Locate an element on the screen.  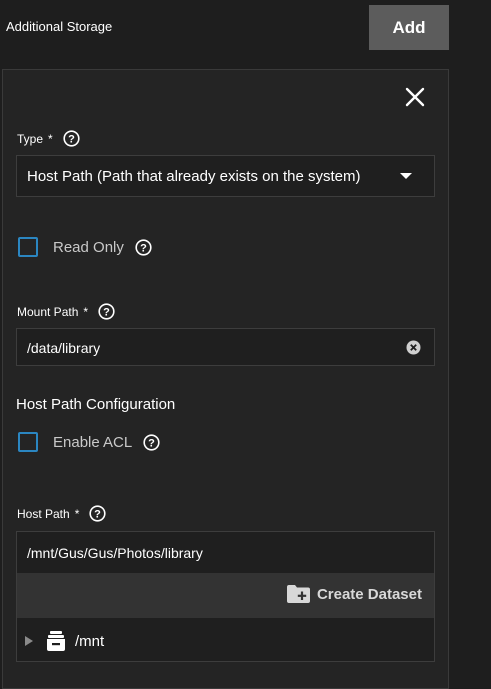
mount-path-label-row: Mount Path * ? is located at coordinates (66, 311).